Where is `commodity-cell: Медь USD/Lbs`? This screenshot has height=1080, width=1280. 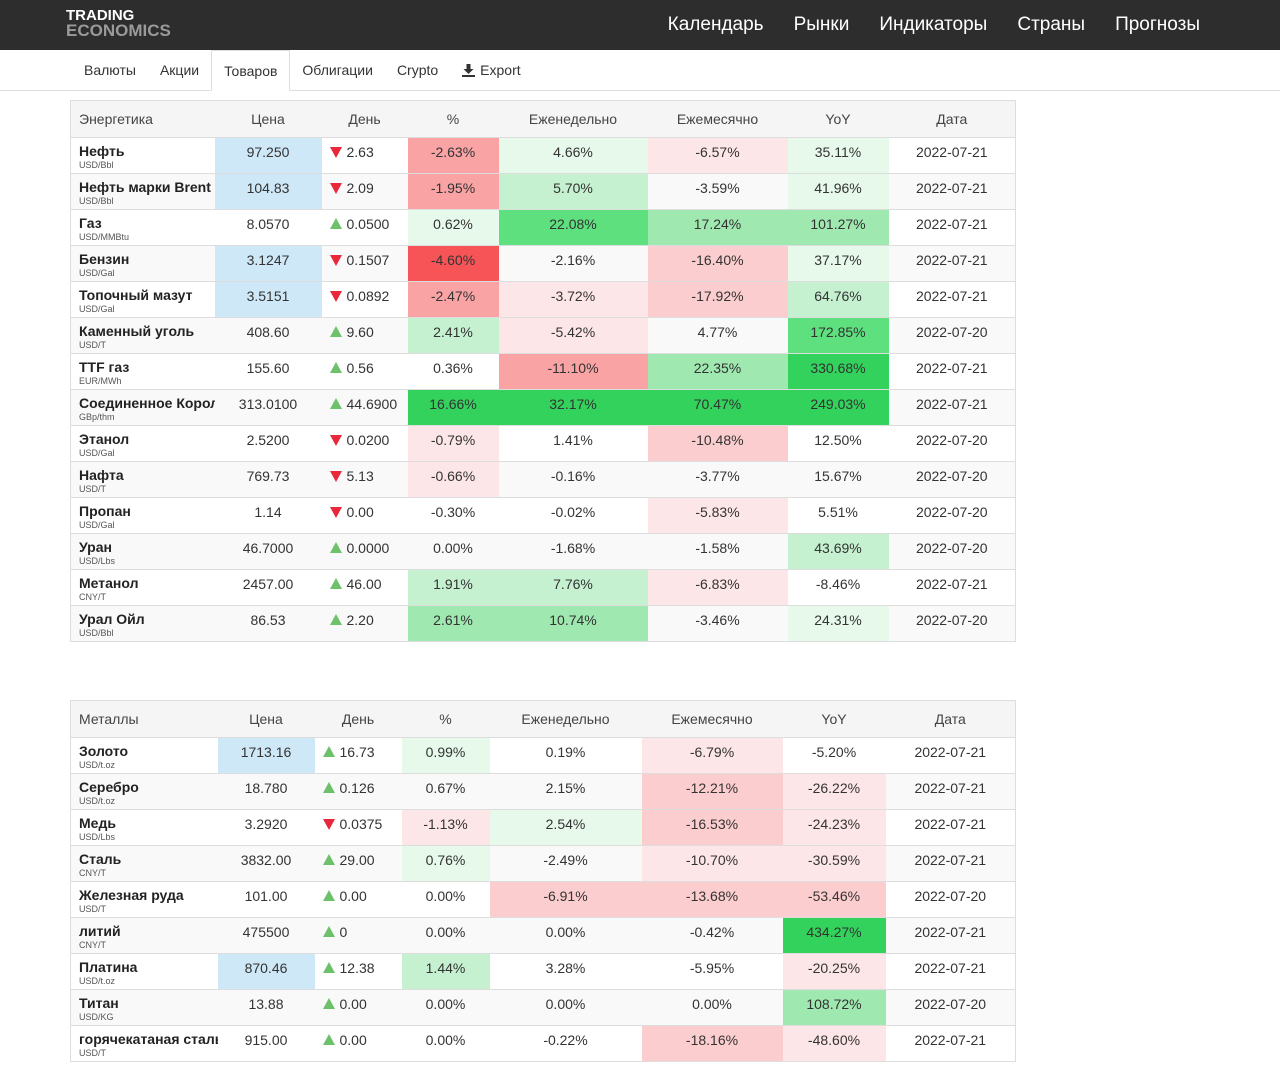 commodity-cell: Медь USD/Lbs is located at coordinates (144, 827).